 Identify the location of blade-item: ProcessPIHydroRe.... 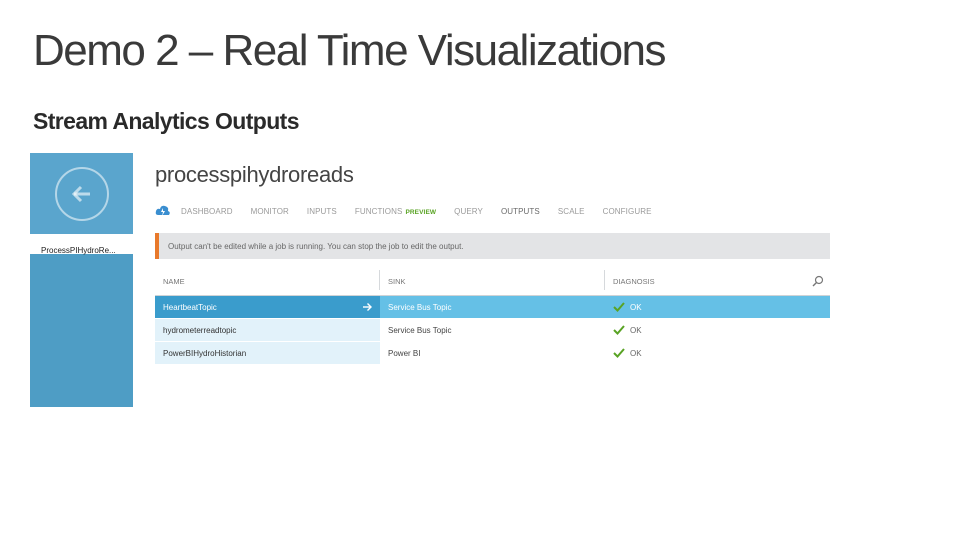
(81, 244).